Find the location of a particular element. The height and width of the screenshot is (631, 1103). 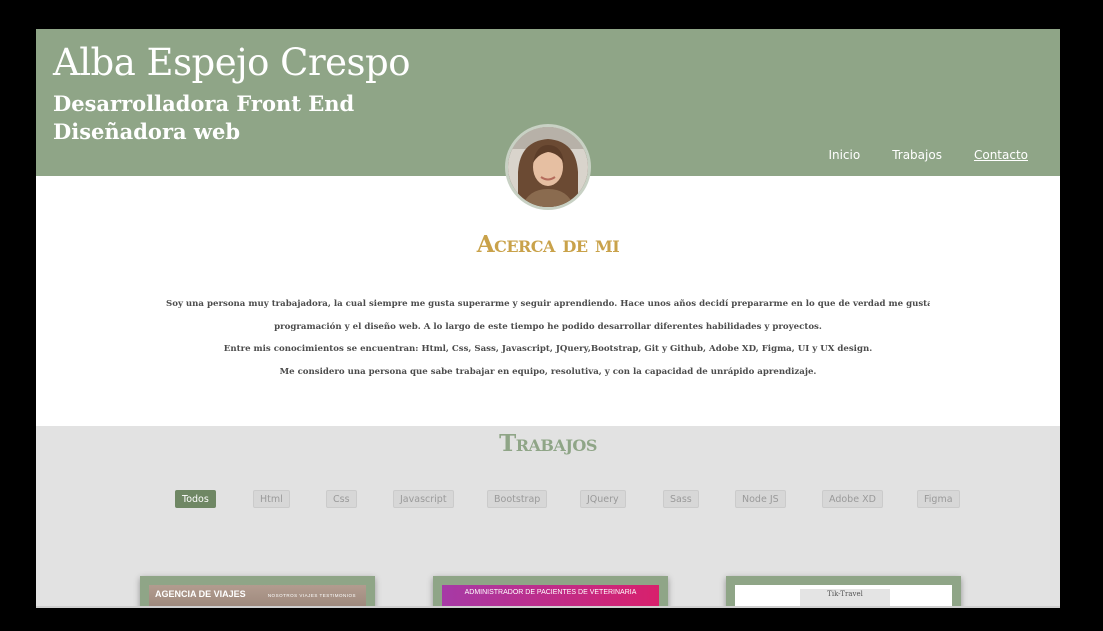

role-title-designer: Diseñadora web is located at coordinates (147, 131).